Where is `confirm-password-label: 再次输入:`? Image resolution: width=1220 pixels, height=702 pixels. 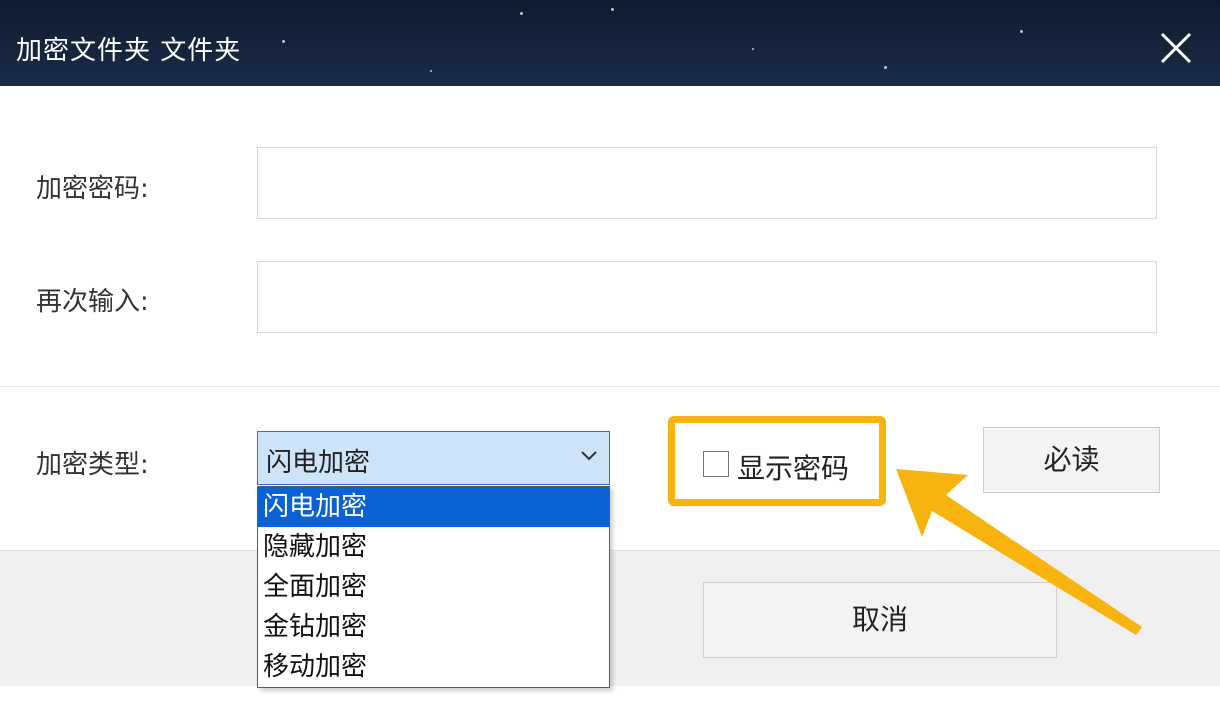
confirm-password-label: 再次输入: is located at coordinates (92, 302).